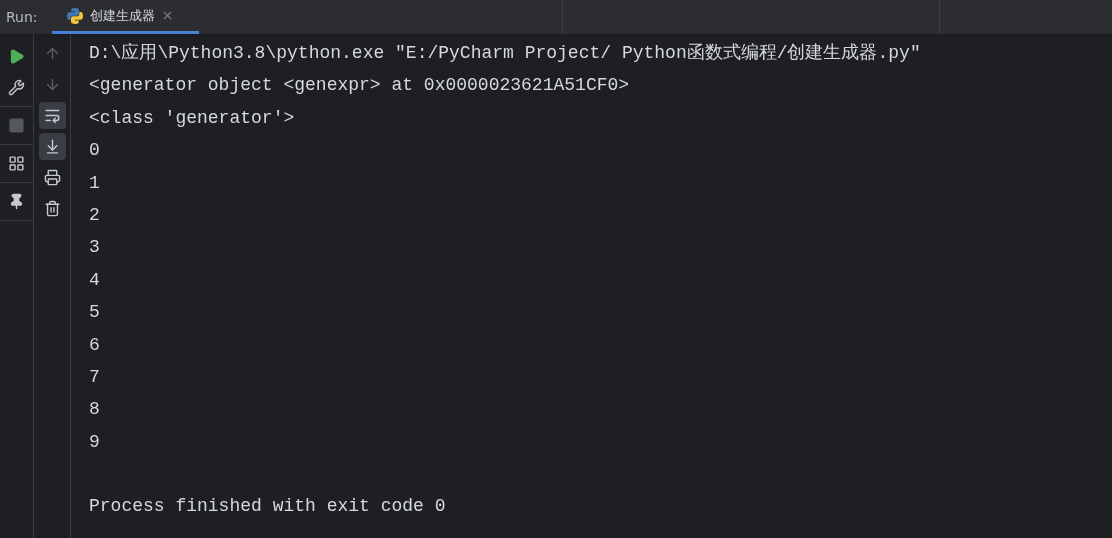  I want to click on console-line: 0, so click(95, 151).